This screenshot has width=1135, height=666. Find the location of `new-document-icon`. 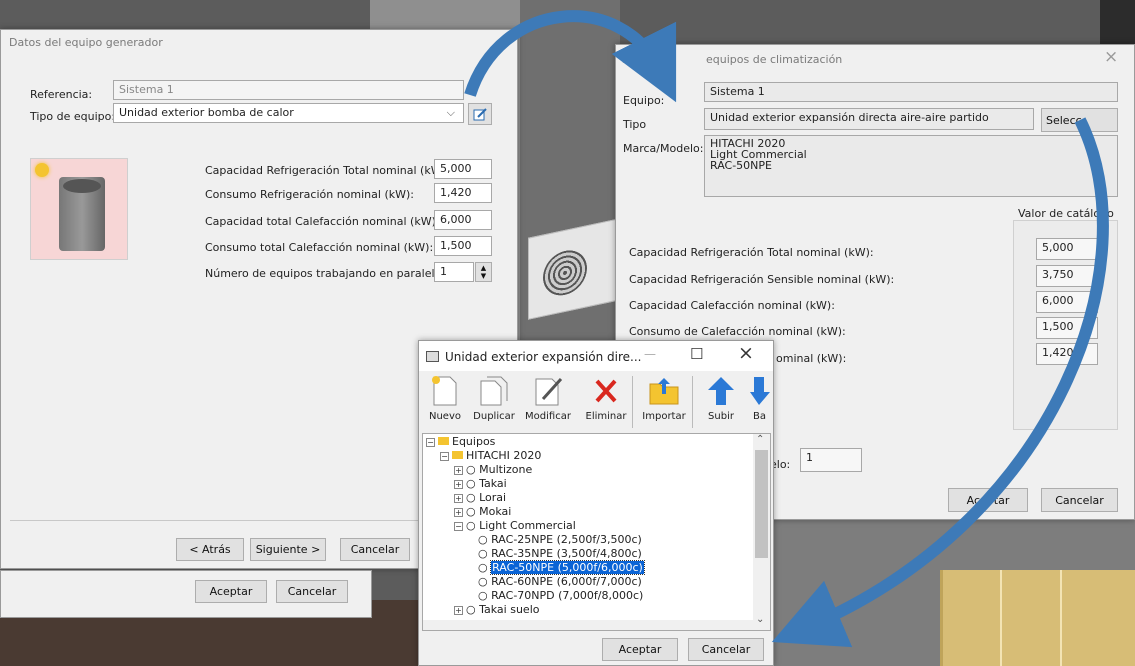

new-document-icon is located at coordinates (444, 391).